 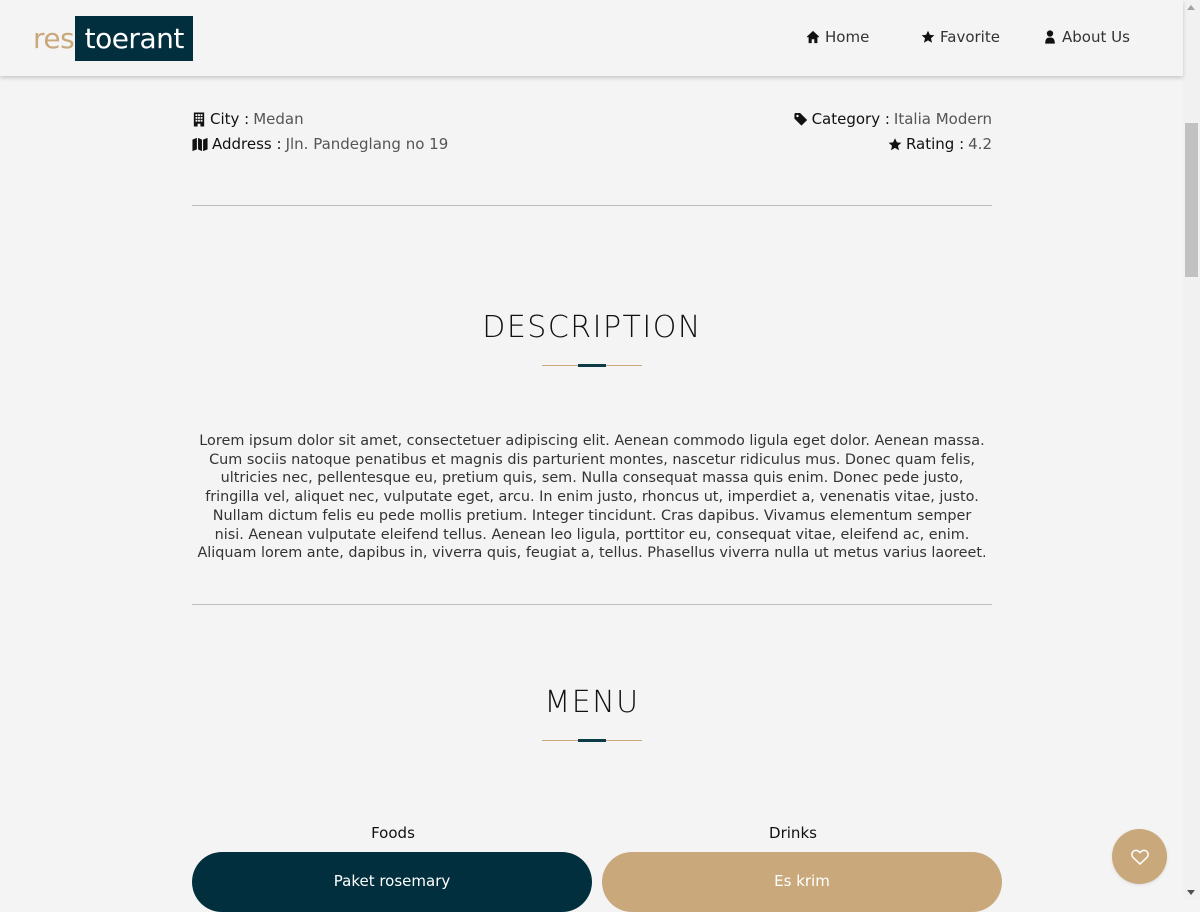 What do you see at coordinates (813, 37) in the screenshot?
I see `home-icon` at bounding box center [813, 37].